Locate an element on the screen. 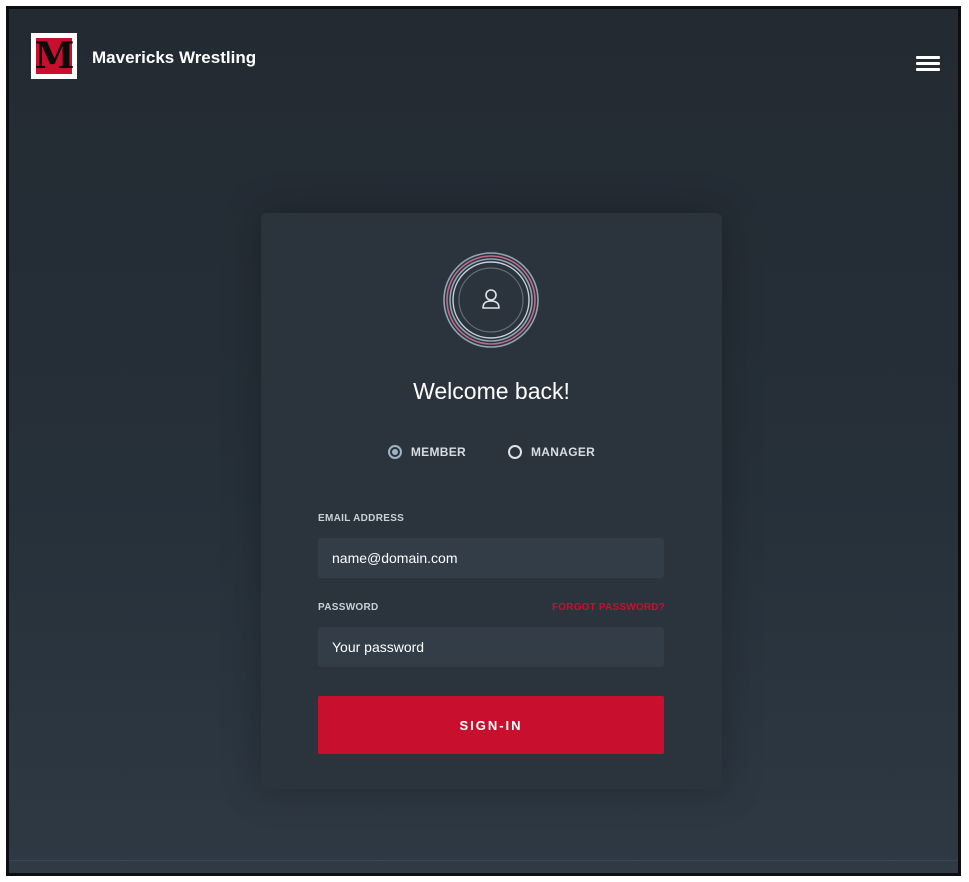 The height and width of the screenshot is (882, 969). role-selector: MEMBER MANAGER is located at coordinates (491, 452).